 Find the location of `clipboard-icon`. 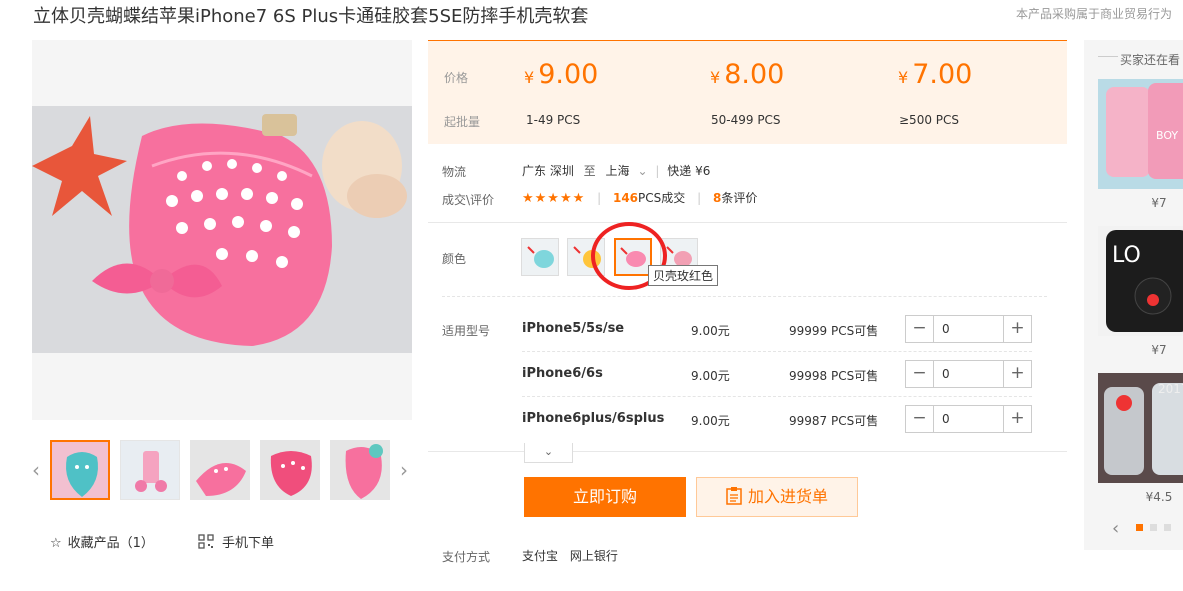

clipboard-icon is located at coordinates (734, 500).